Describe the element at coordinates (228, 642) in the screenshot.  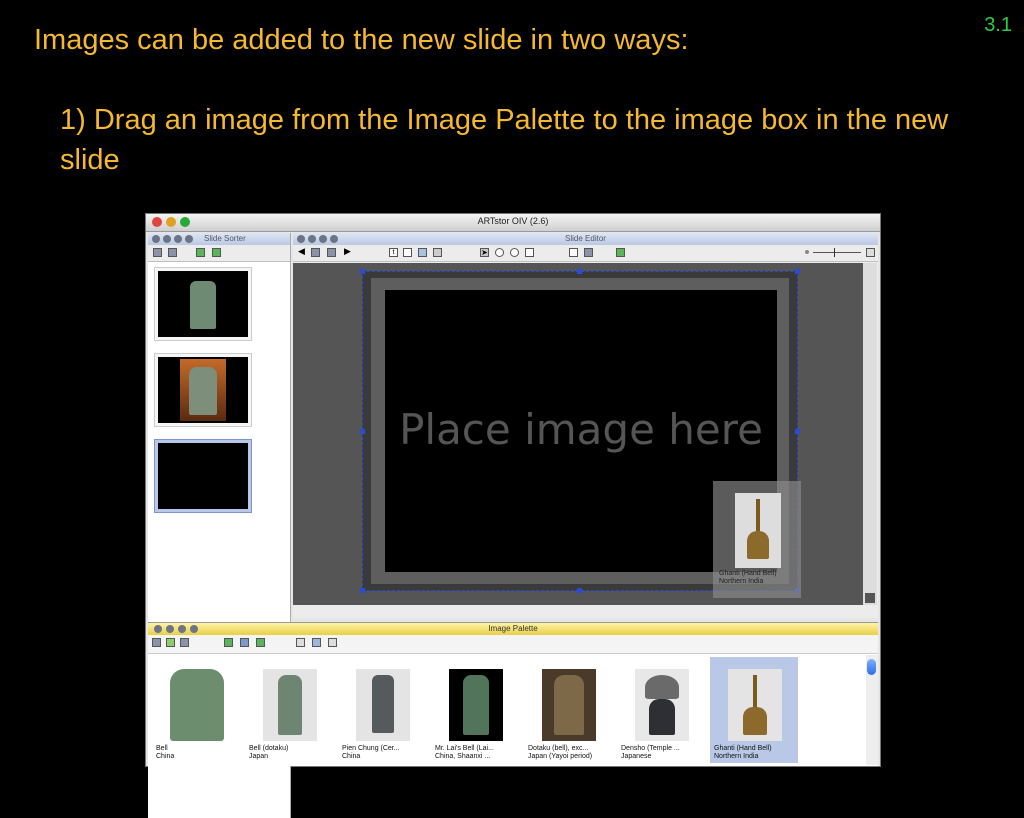
I see `comment-icon` at that location.